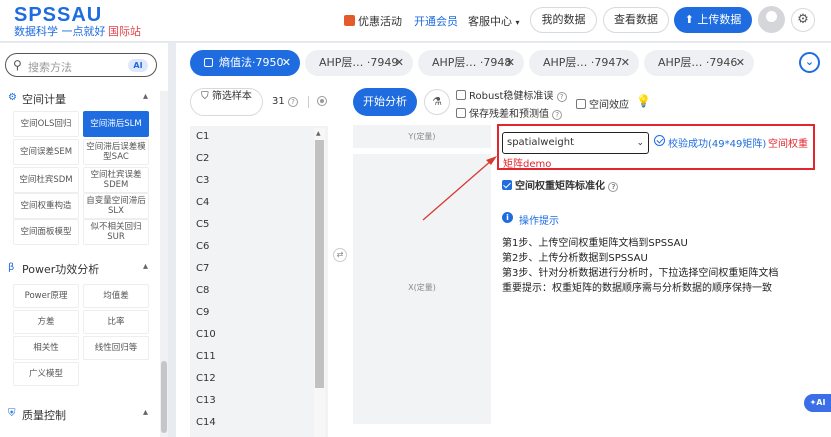 This screenshot has width=831, height=437. What do you see at coordinates (821, 402) in the screenshot?
I see `ai-label: AI` at bounding box center [821, 402].